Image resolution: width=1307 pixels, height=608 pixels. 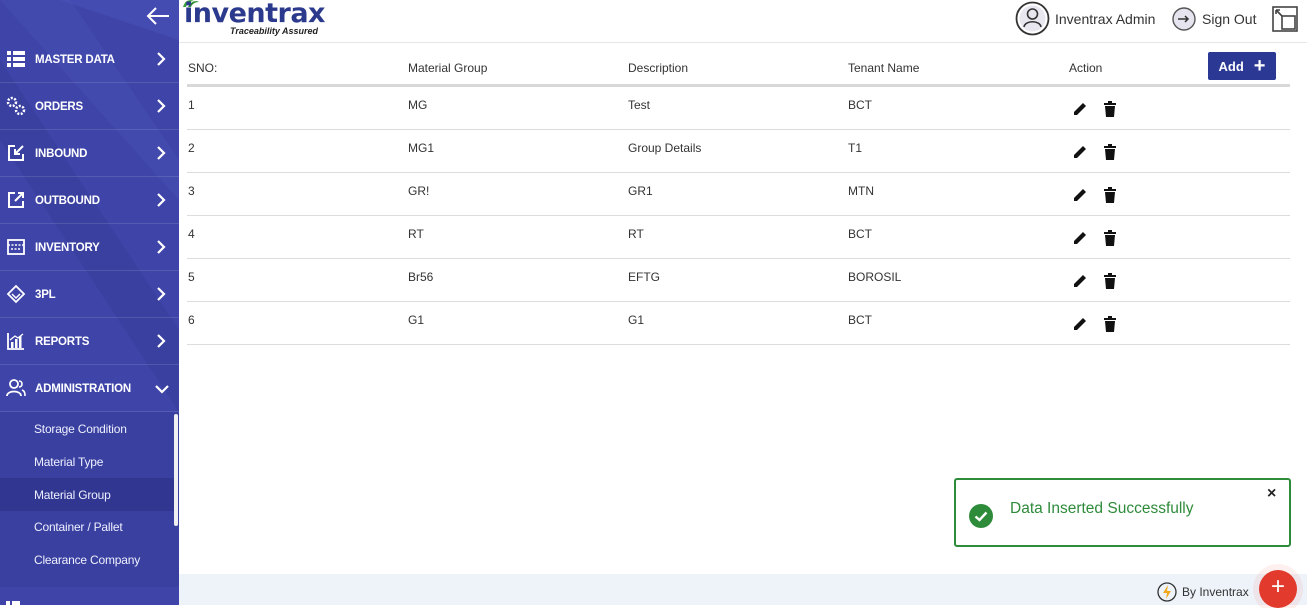 I want to click on sidebar-item-inbound: INBOUND, so click(x=89, y=154).